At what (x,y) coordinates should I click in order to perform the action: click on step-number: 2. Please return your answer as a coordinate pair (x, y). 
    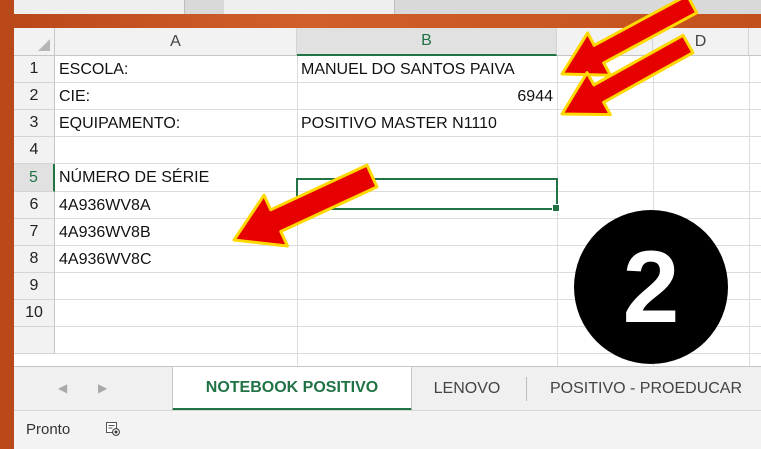
    Looking at the image, I should click on (651, 287).